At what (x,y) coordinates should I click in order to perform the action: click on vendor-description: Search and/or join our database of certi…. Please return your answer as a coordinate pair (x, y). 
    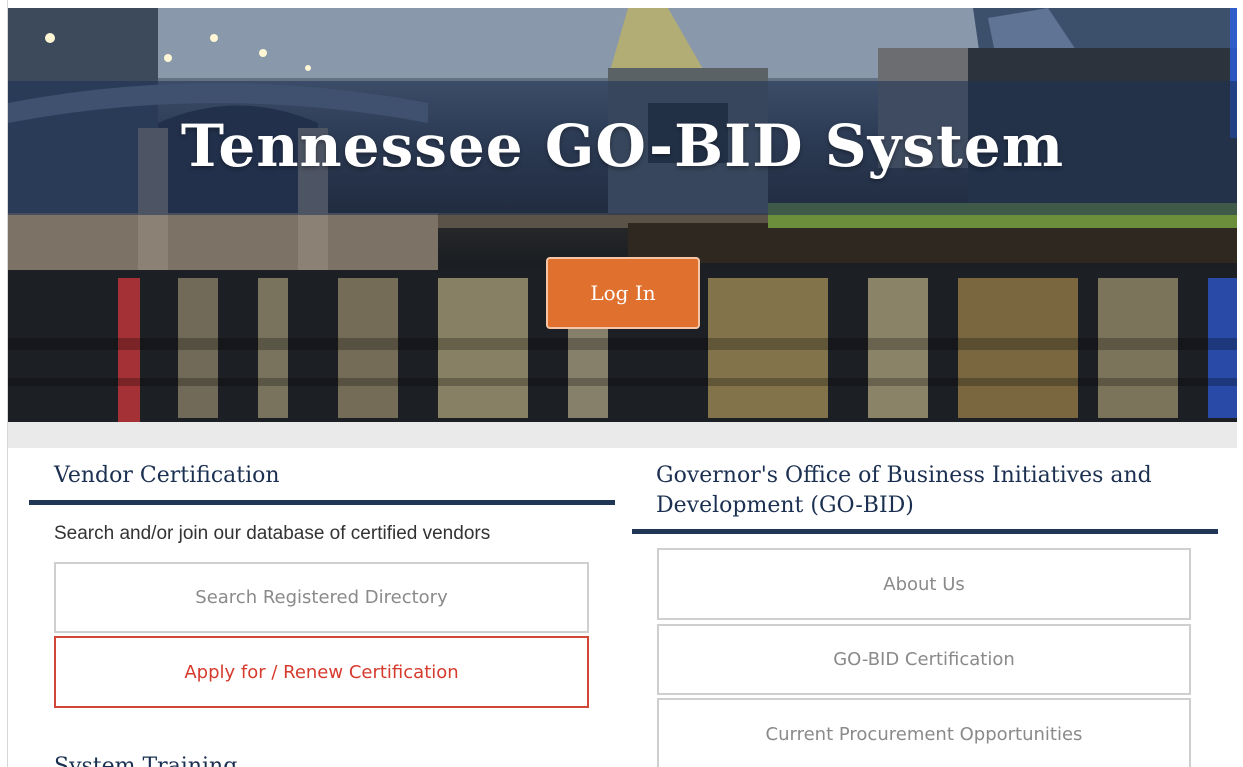
    Looking at the image, I should click on (272, 533).